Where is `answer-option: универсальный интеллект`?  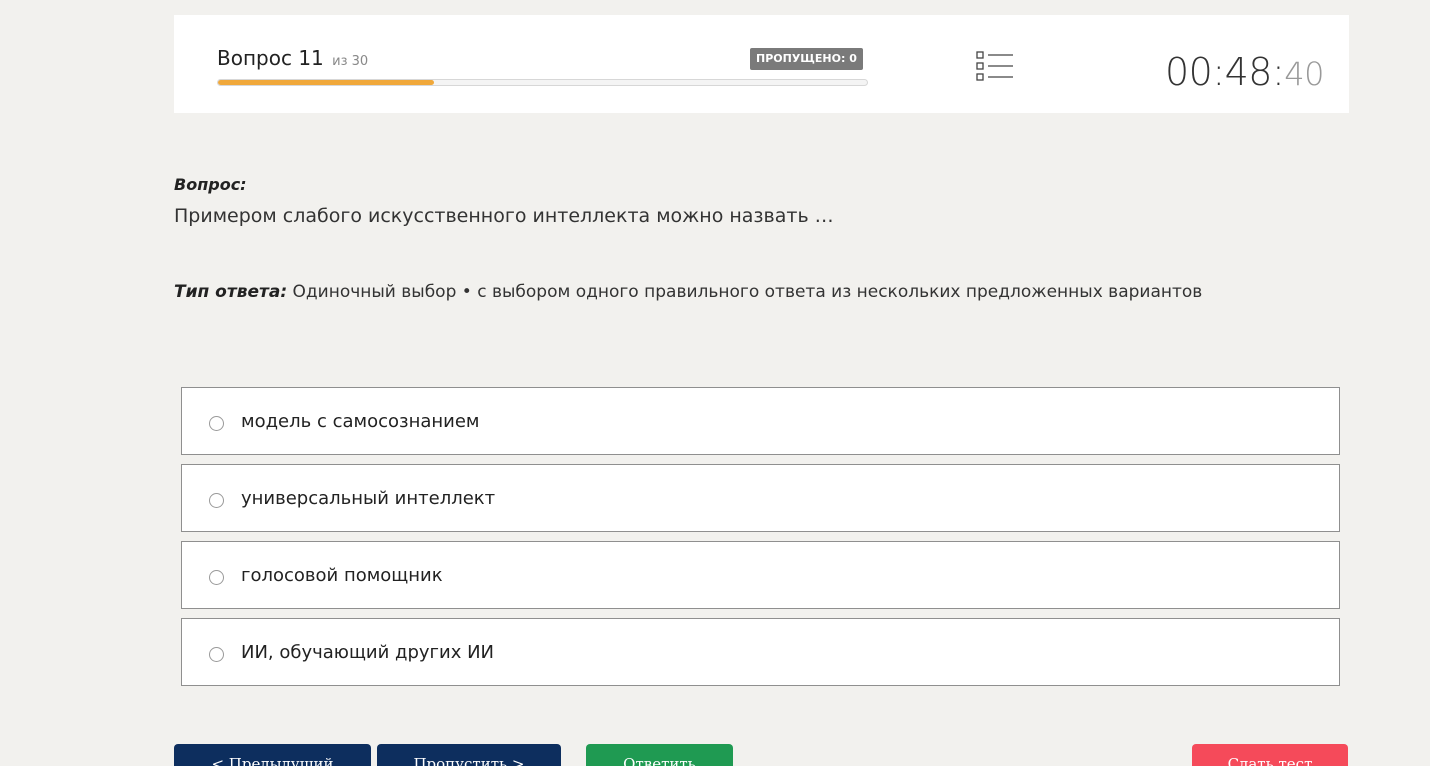 answer-option: универсальный интеллект is located at coordinates (760, 498).